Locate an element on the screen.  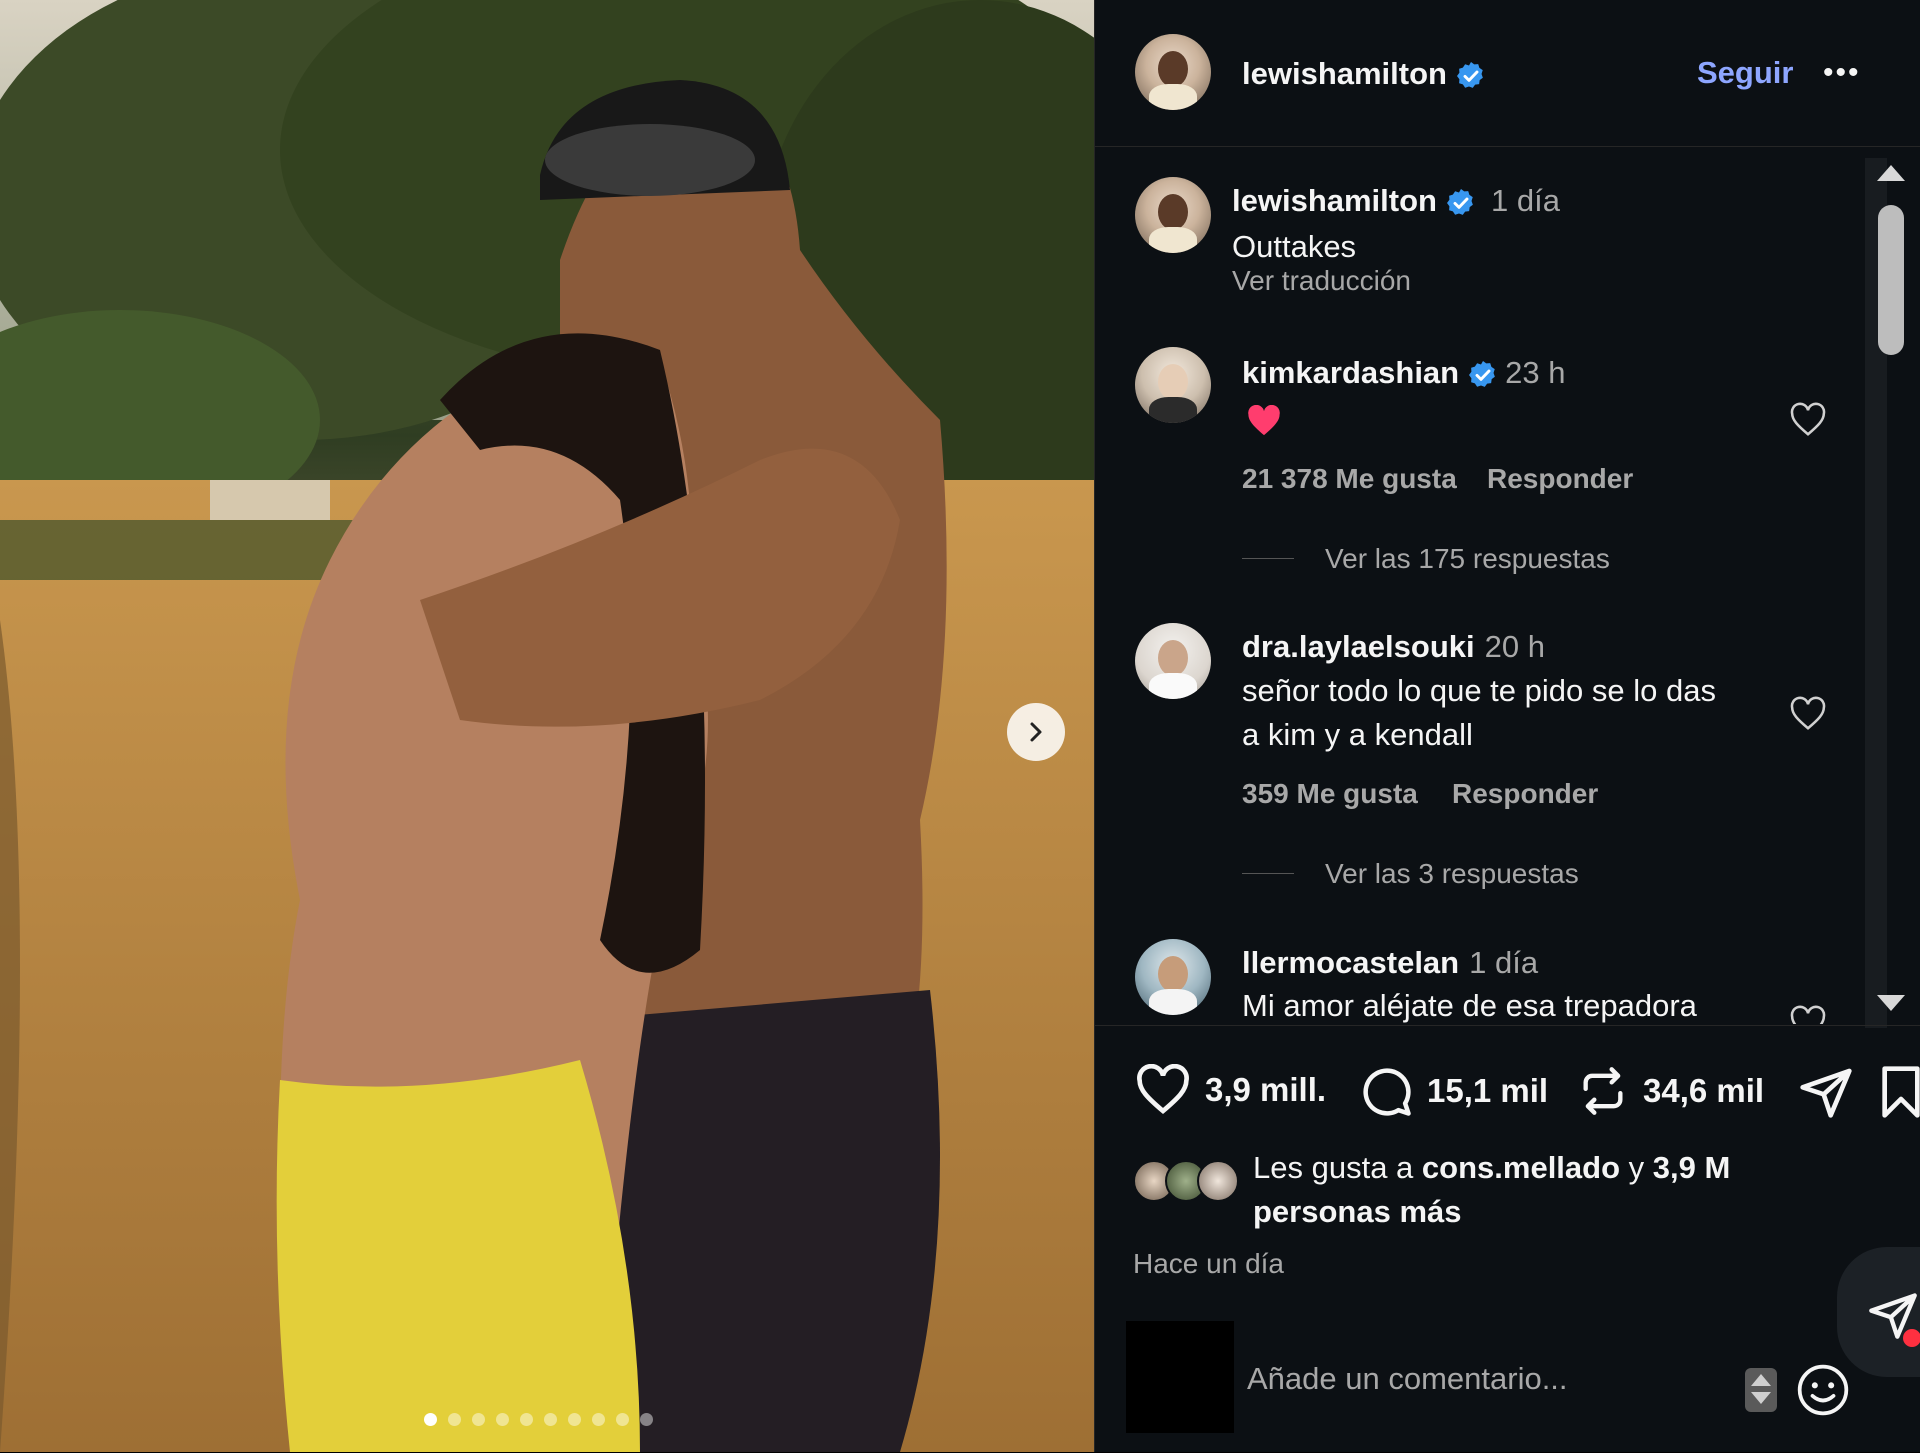
chevron-right-icon is located at coordinates (1036, 732).